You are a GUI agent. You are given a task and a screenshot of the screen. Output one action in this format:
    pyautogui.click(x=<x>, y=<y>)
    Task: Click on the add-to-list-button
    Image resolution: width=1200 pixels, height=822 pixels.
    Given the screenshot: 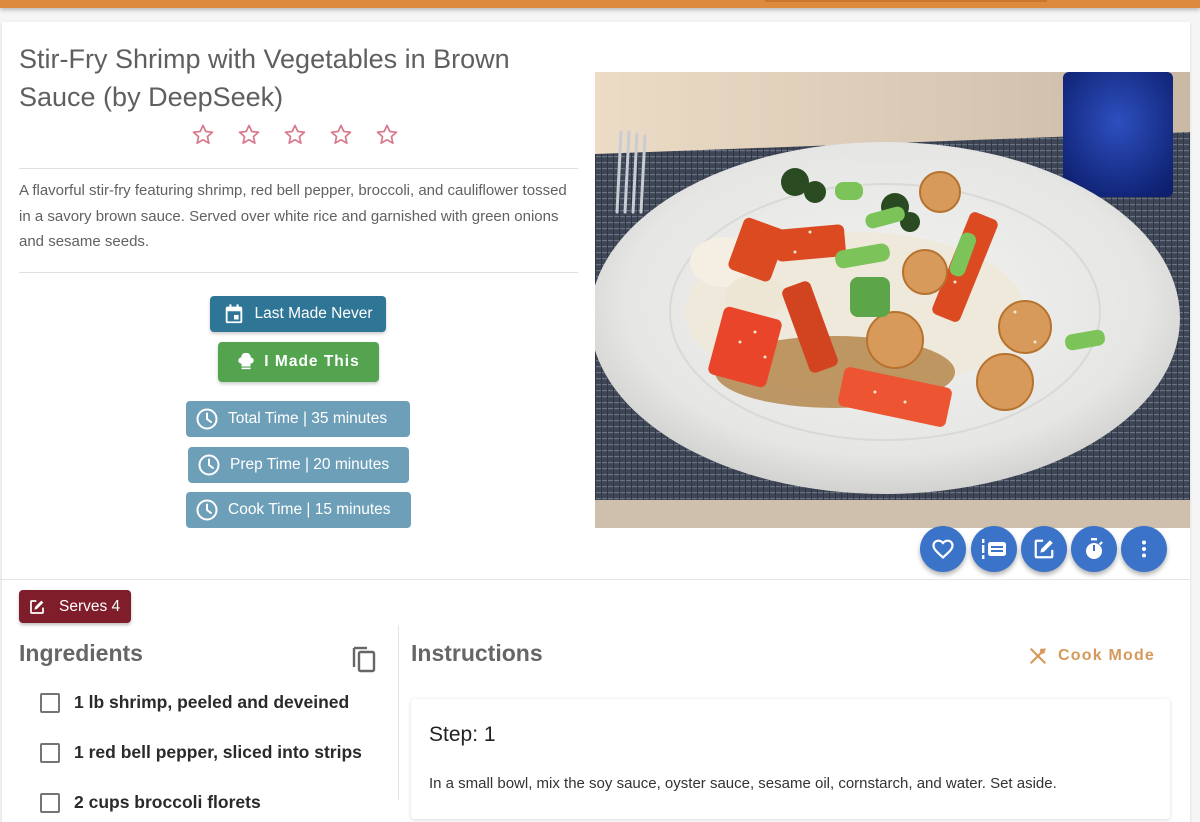 What is the action you would take?
    pyautogui.click(x=994, y=549)
    